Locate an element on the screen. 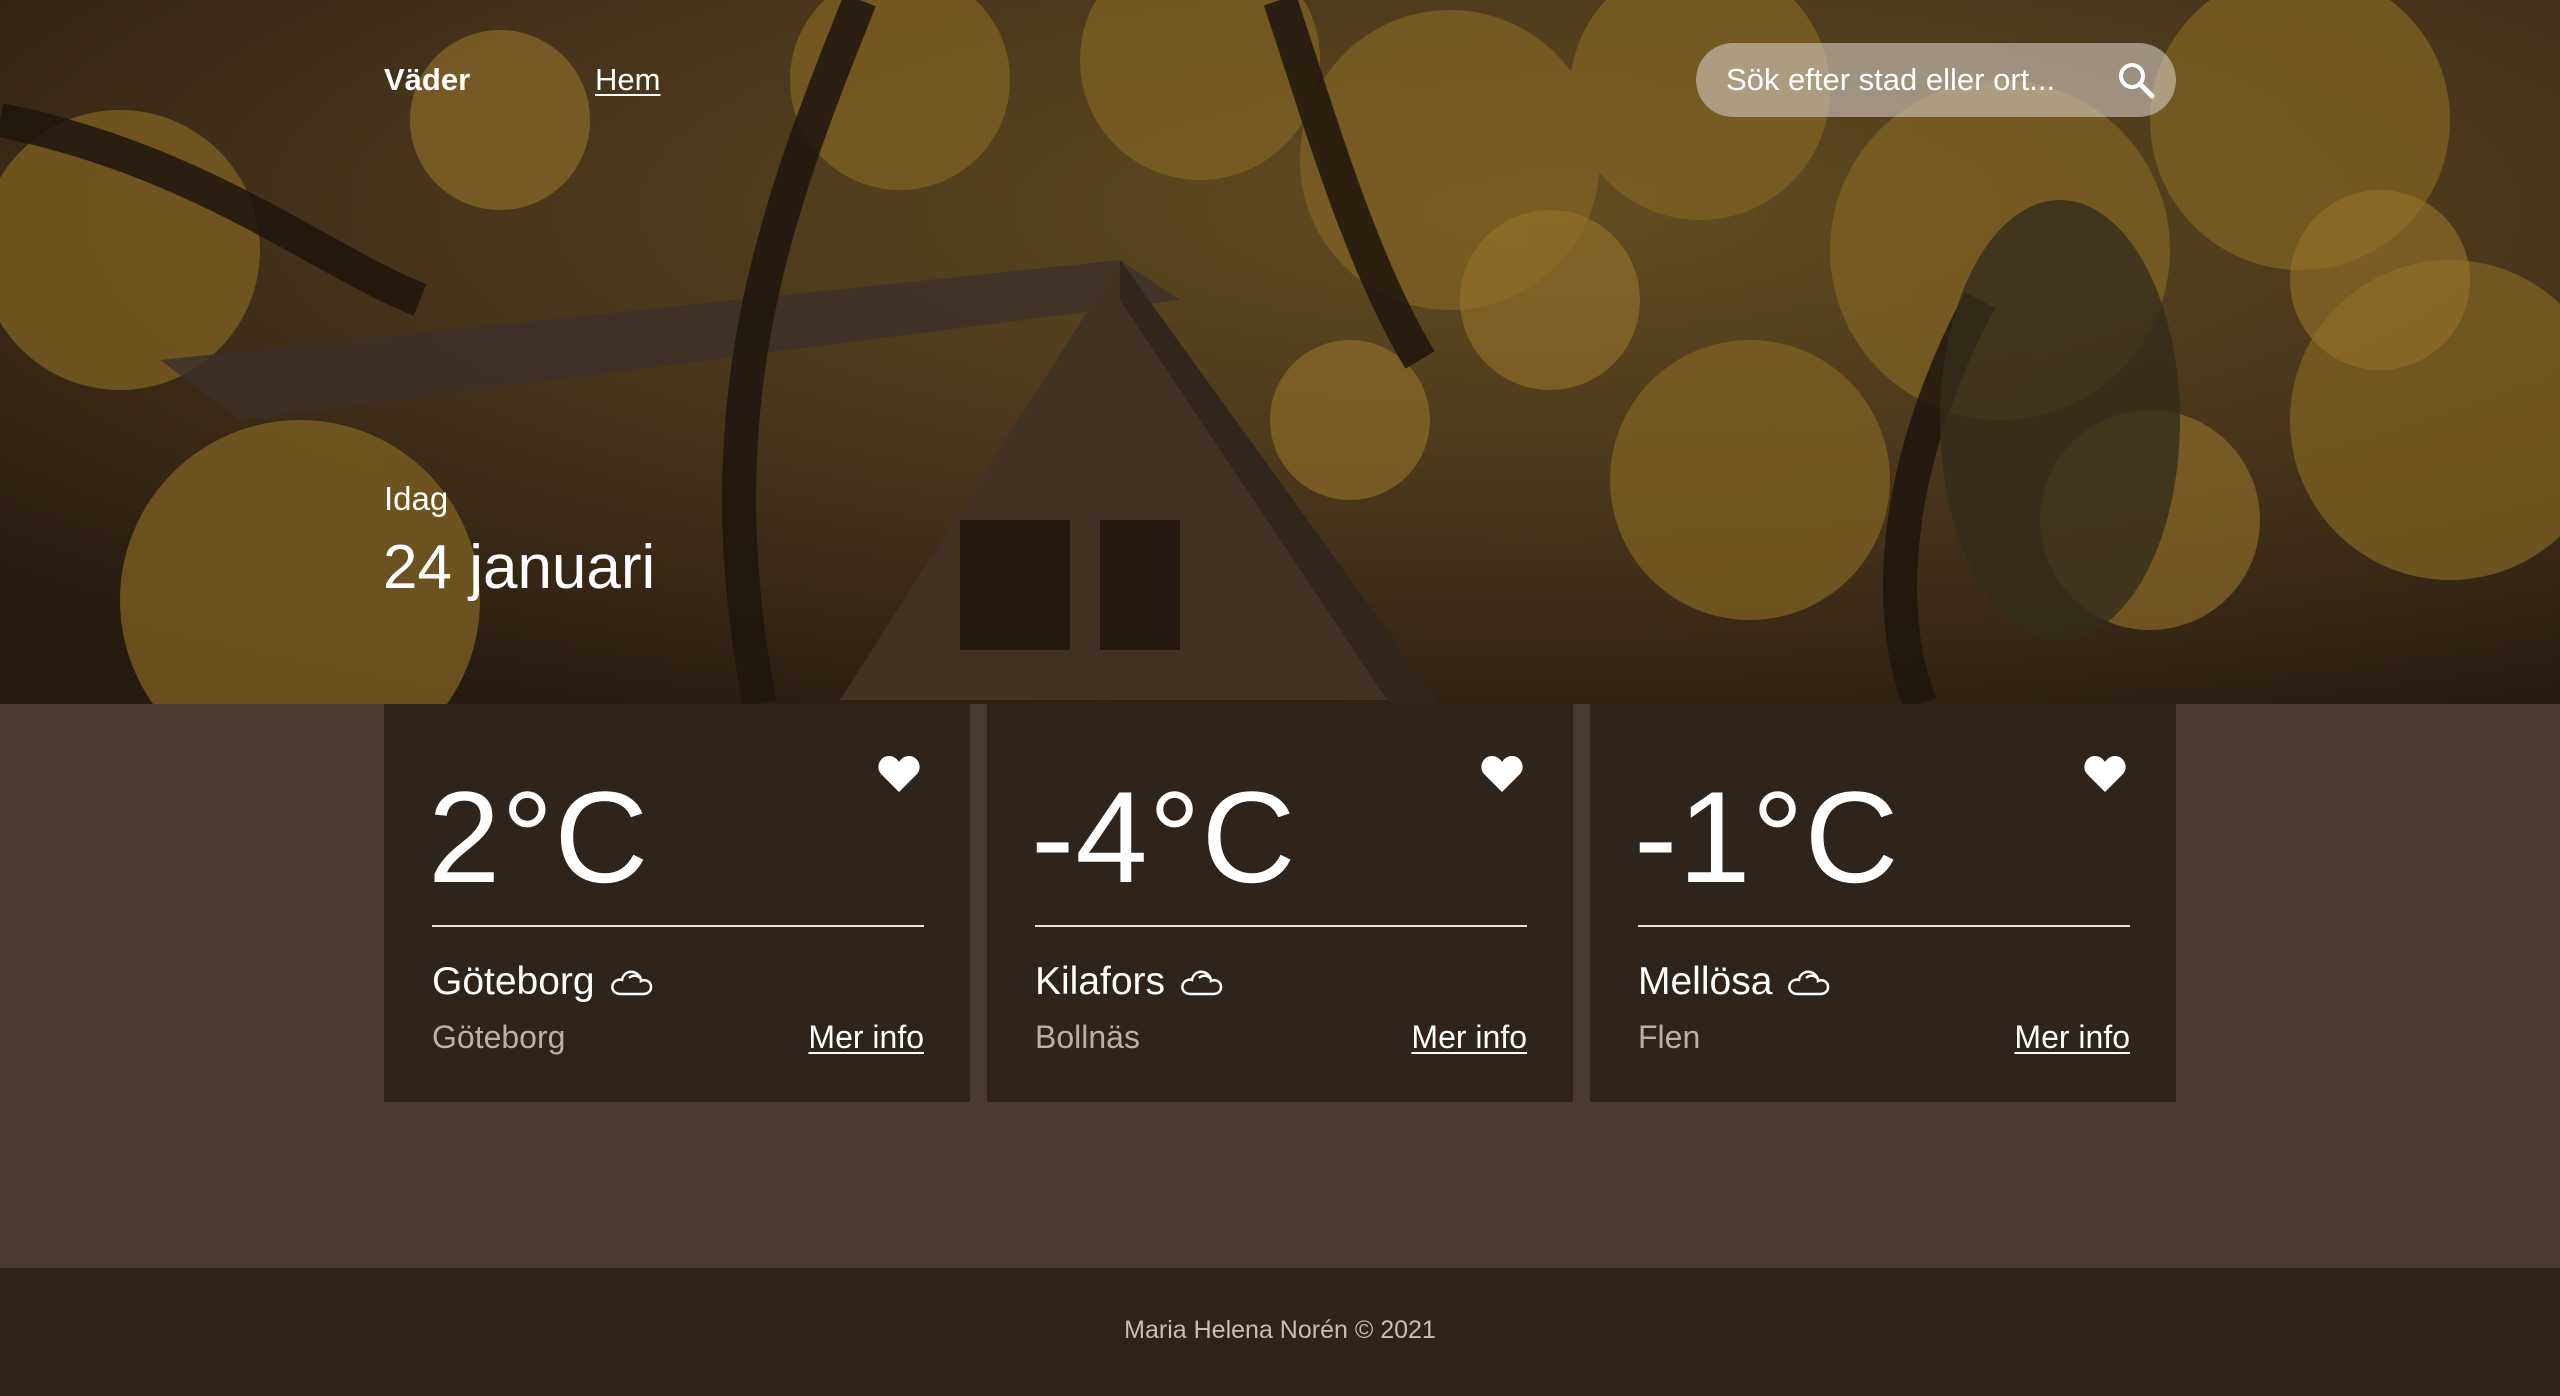  search-icon is located at coordinates (2136, 80).